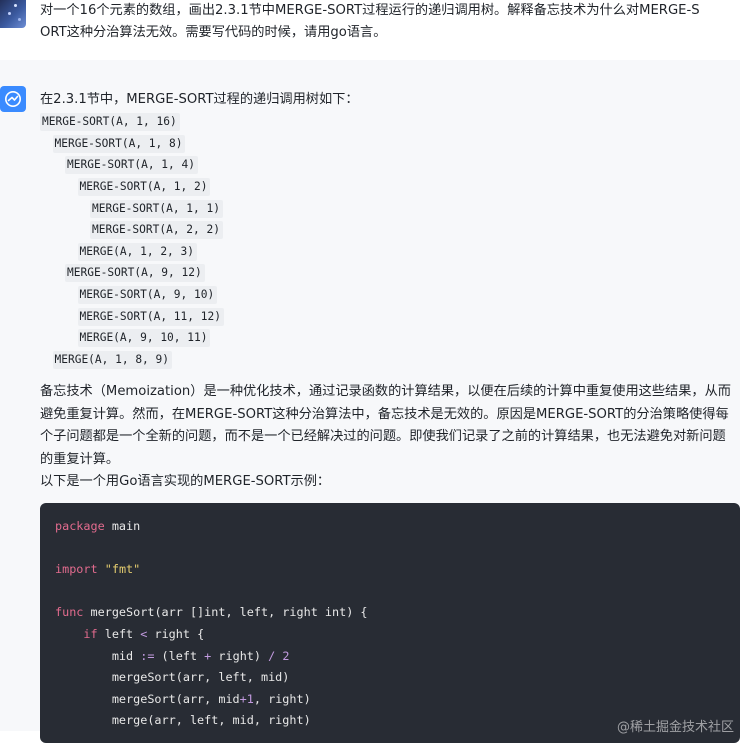 The width and height of the screenshot is (740, 743). I want to click on code-line: if left < right {, so click(129, 634).